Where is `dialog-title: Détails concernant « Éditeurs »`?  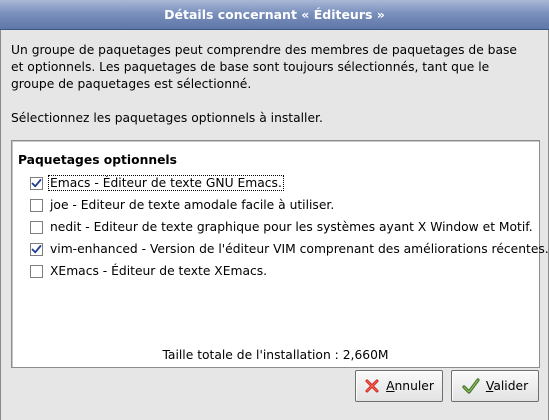 dialog-title: Détails concernant « Éditeurs » is located at coordinates (274, 14).